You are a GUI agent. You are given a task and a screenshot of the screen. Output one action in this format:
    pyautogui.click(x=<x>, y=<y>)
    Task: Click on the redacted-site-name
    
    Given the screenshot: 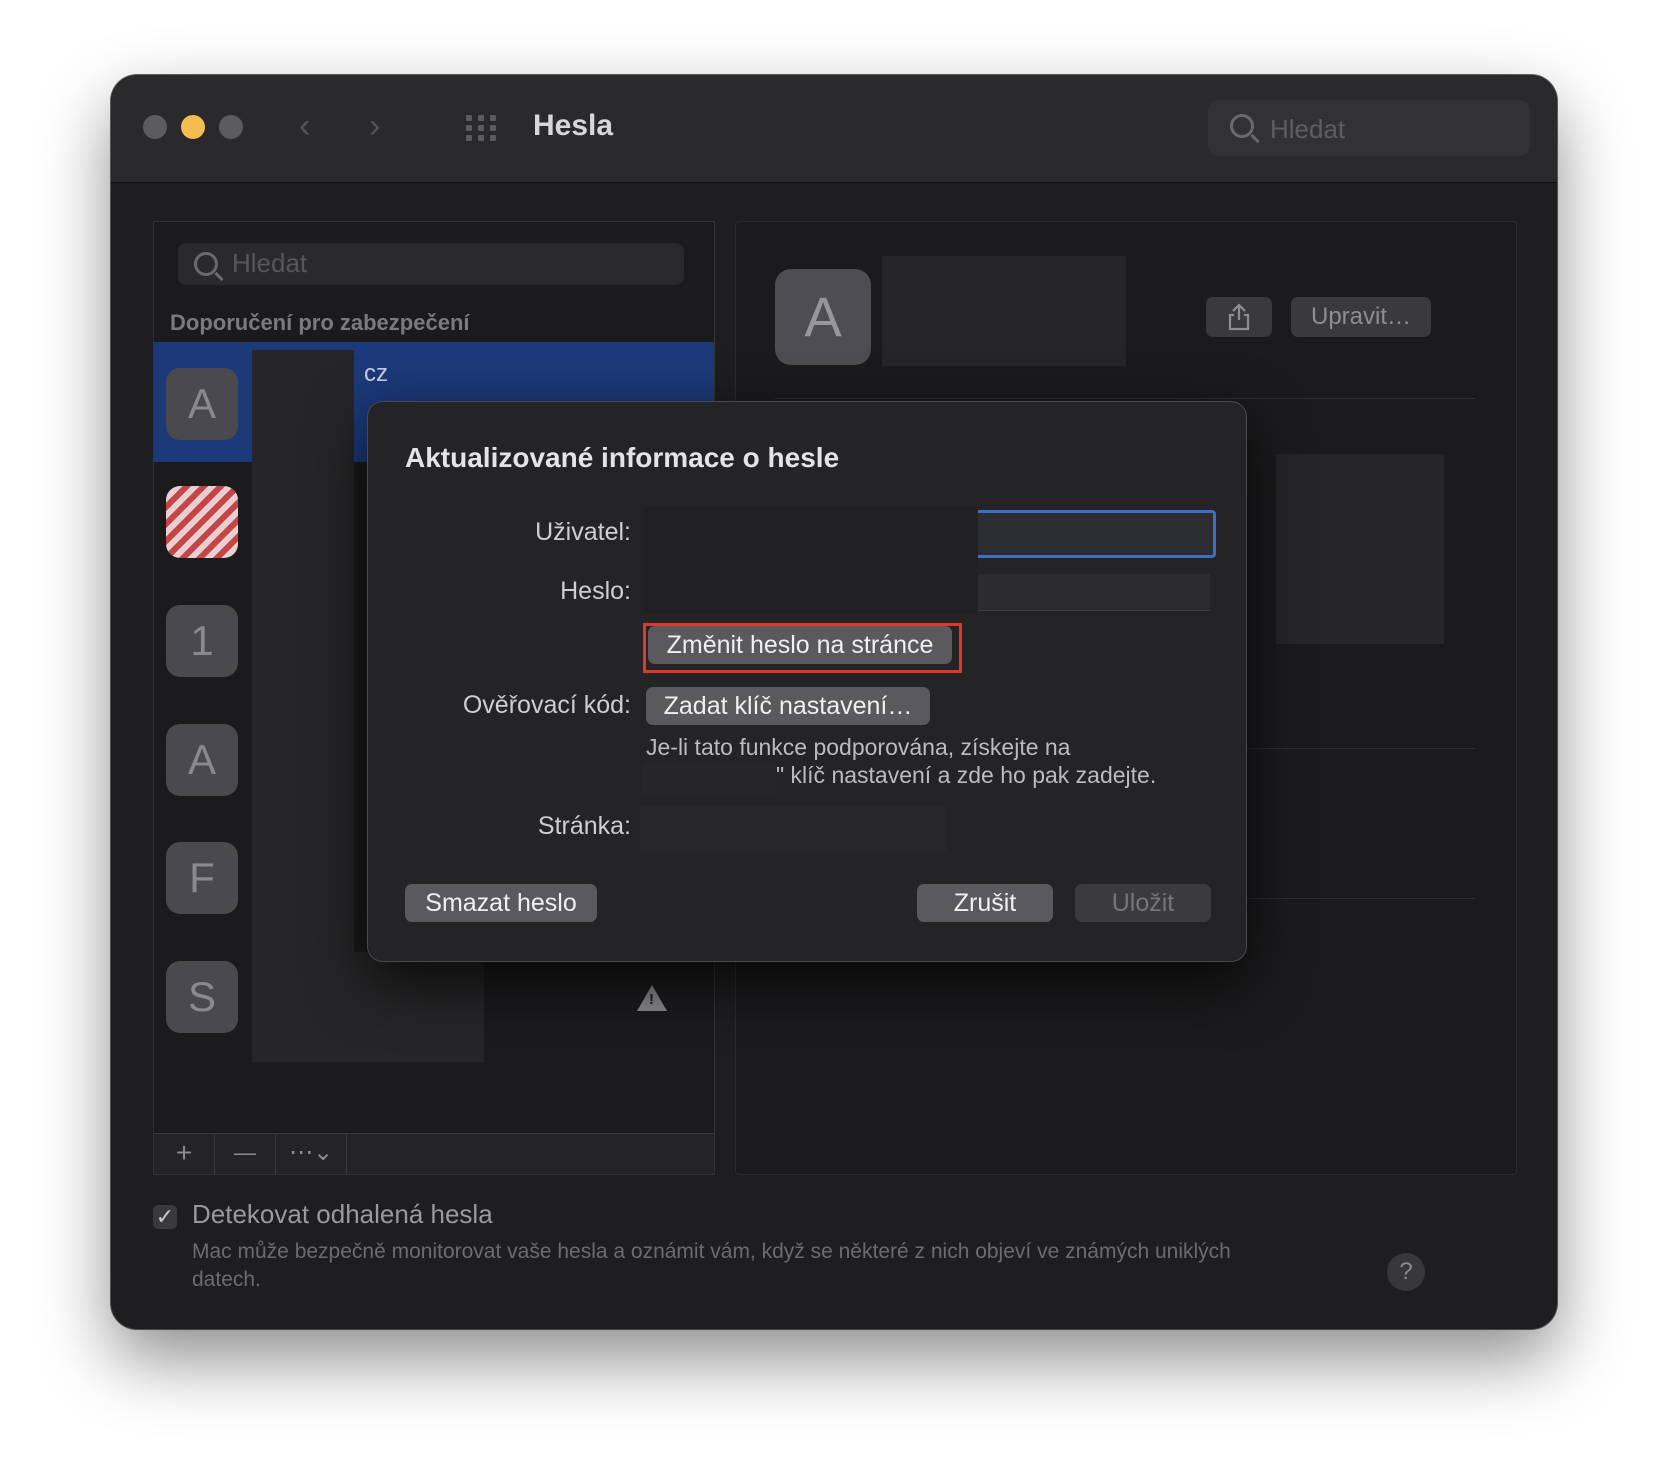 What is the action you would take?
    pyautogui.click(x=709, y=779)
    